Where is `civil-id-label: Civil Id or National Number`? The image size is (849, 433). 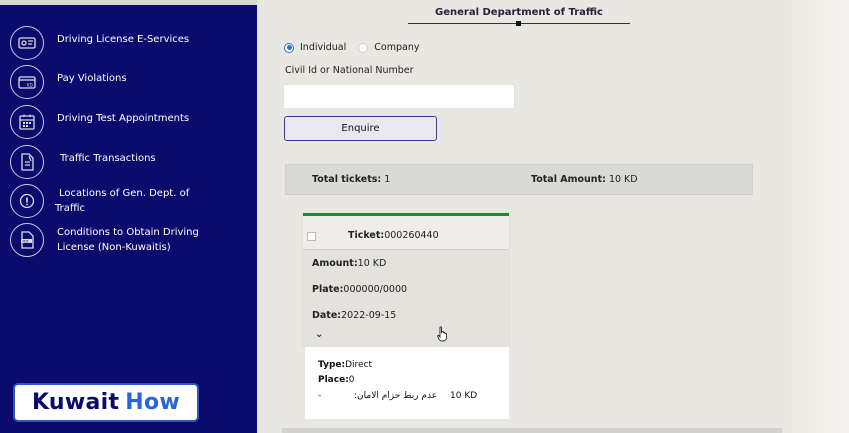
civil-id-label: Civil Id or National Number is located at coordinates (349, 70).